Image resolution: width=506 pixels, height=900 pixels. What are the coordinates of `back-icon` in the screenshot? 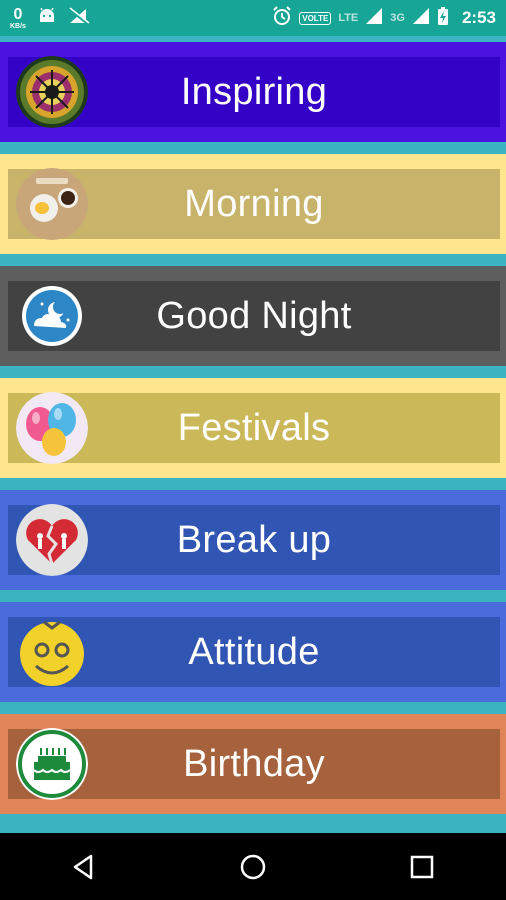 It's located at (83, 866).